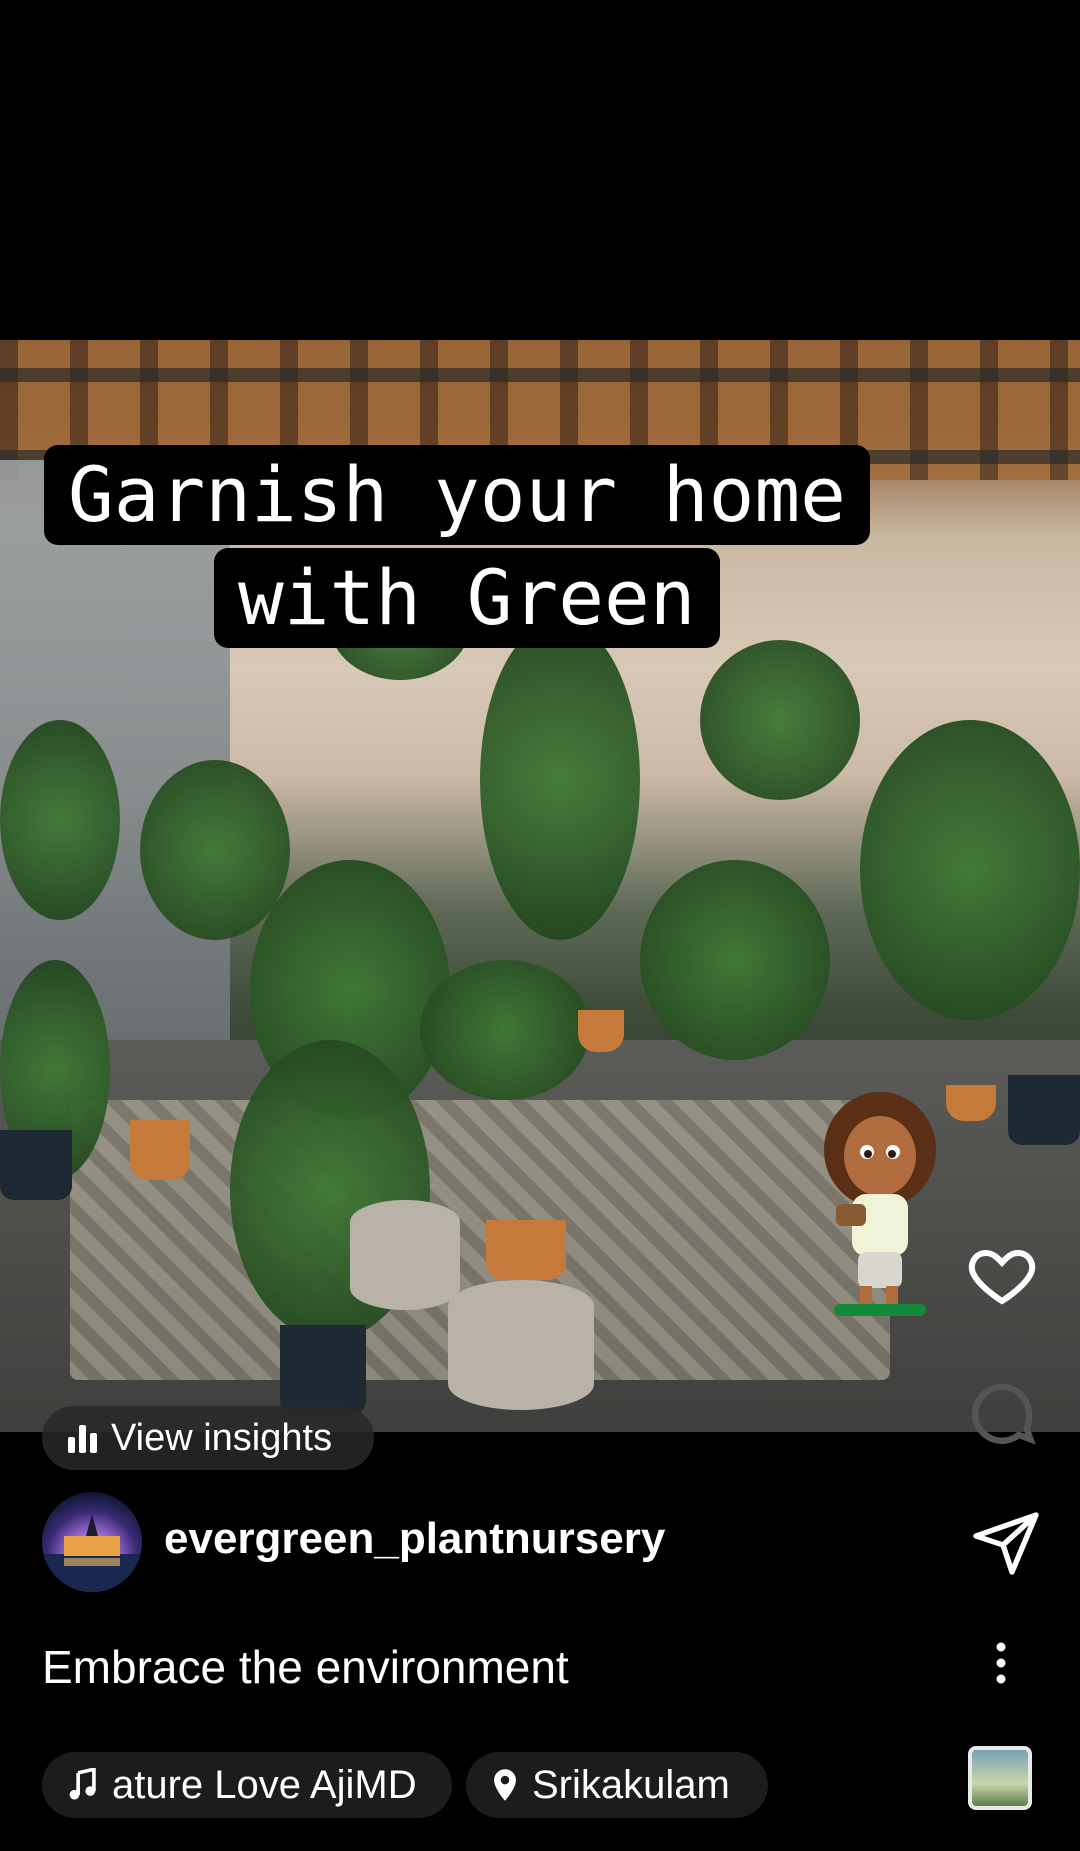 The height and width of the screenshot is (1851, 1080). Describe the element at coordinates (1002, 1414) in the screenshot. I see `comment-icon` at that location.